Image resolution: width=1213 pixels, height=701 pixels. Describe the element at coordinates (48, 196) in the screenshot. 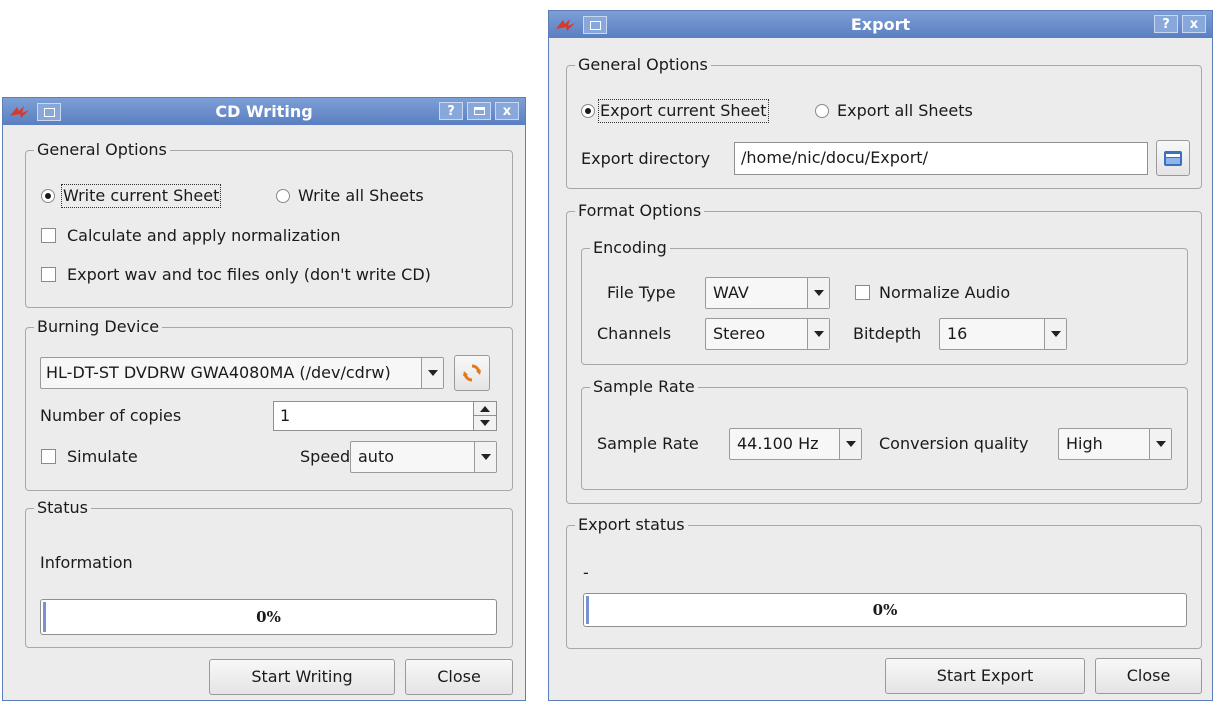

I see `write-current-radio` at that location.